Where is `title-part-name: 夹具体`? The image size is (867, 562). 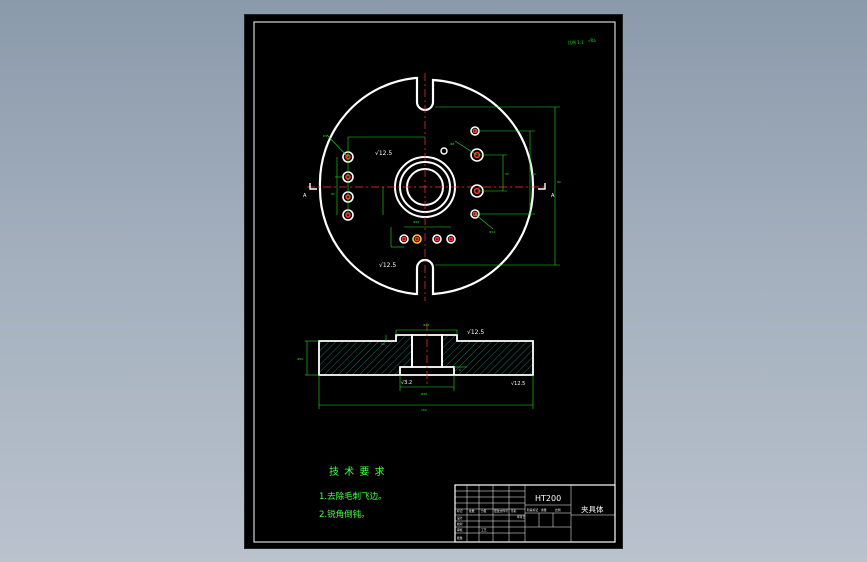
title-part-name: 夹具体 is located at coordinates (592, 509).